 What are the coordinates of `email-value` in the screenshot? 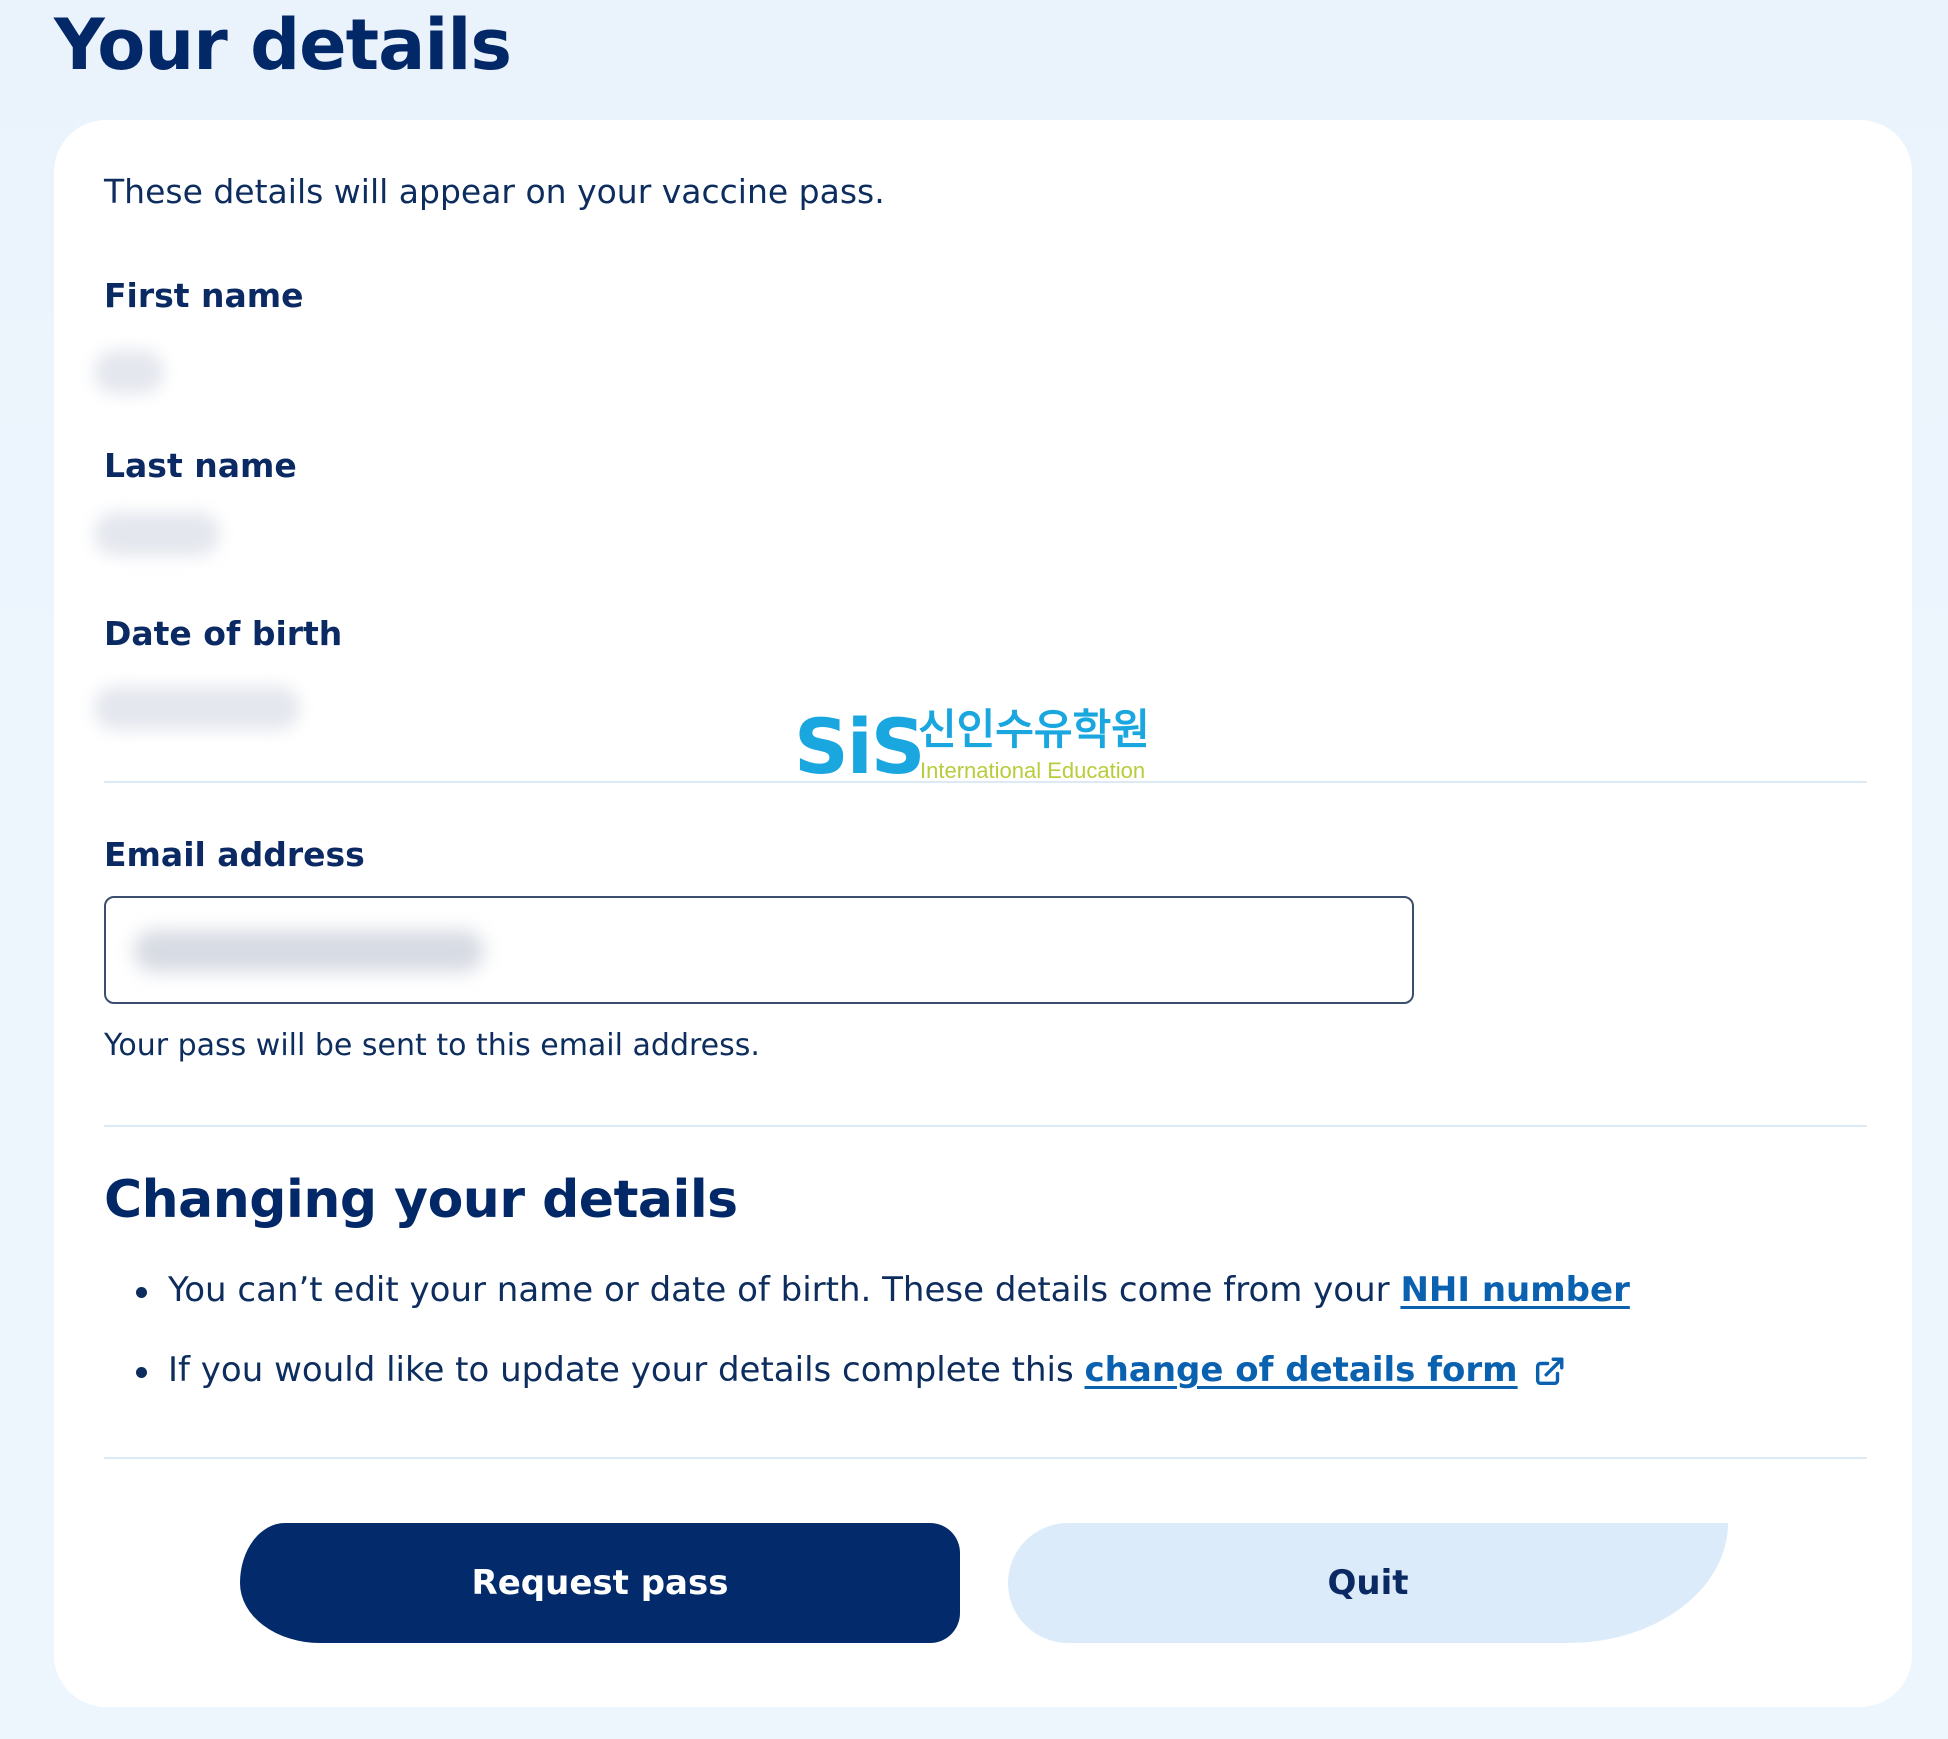 It's located at (309, 951).